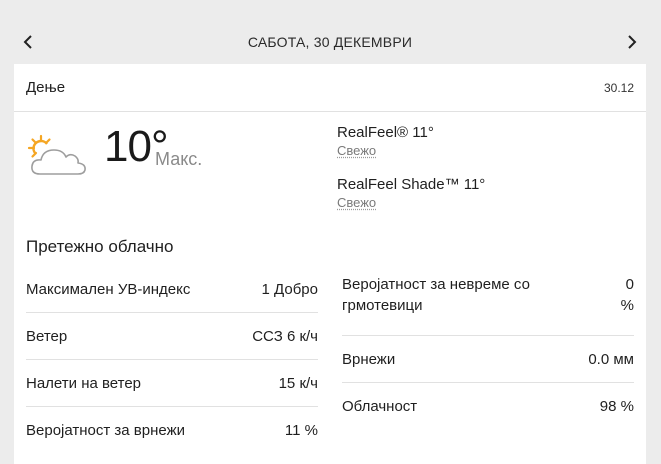 The height and width of the screenshot is (464, 661). What do you see at coordinates (172, 336) in the screenshot?
I see `detail-row-wind: Ветер ССЗ 6 к/ч` at bounding box center [172, 336].